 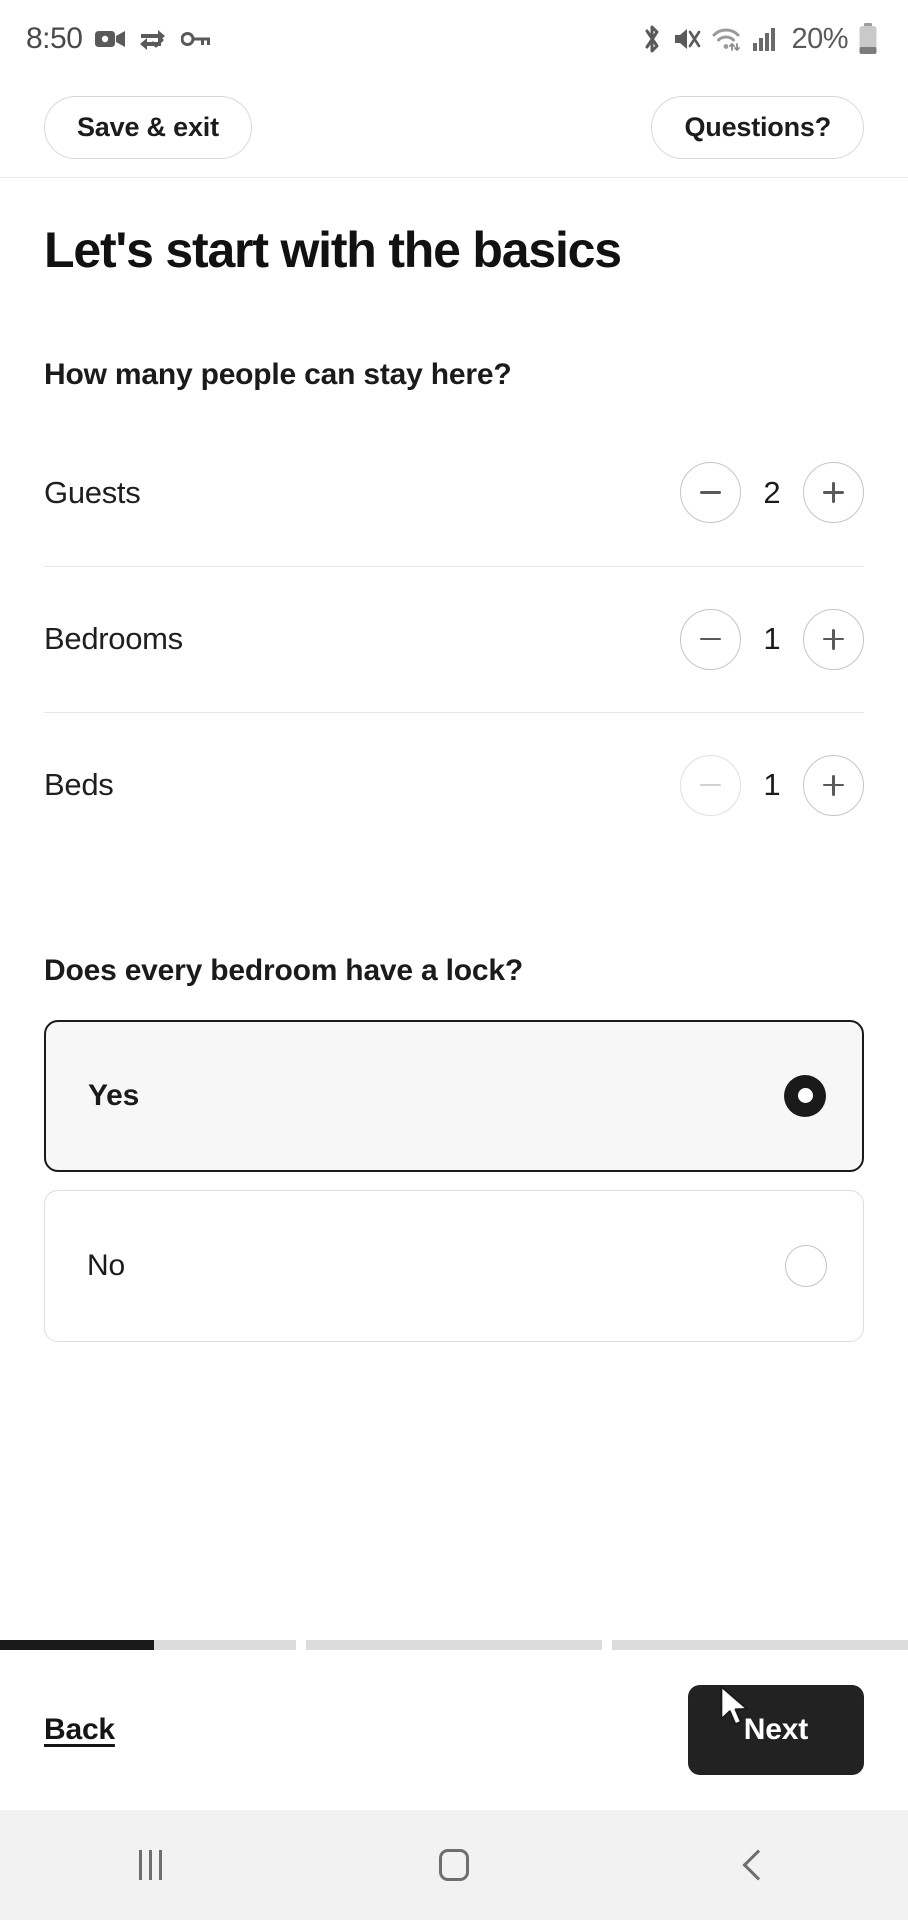 I want to click on header-bar: Save & exit Questions?, so click(x=454, y=128).